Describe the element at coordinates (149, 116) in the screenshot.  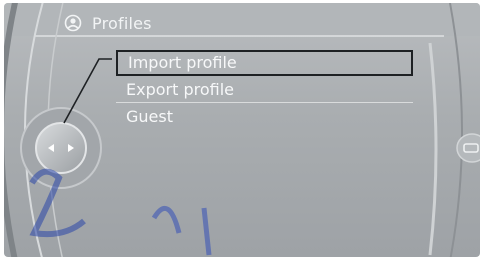
I see `menu-item-label: Guest` at that location.